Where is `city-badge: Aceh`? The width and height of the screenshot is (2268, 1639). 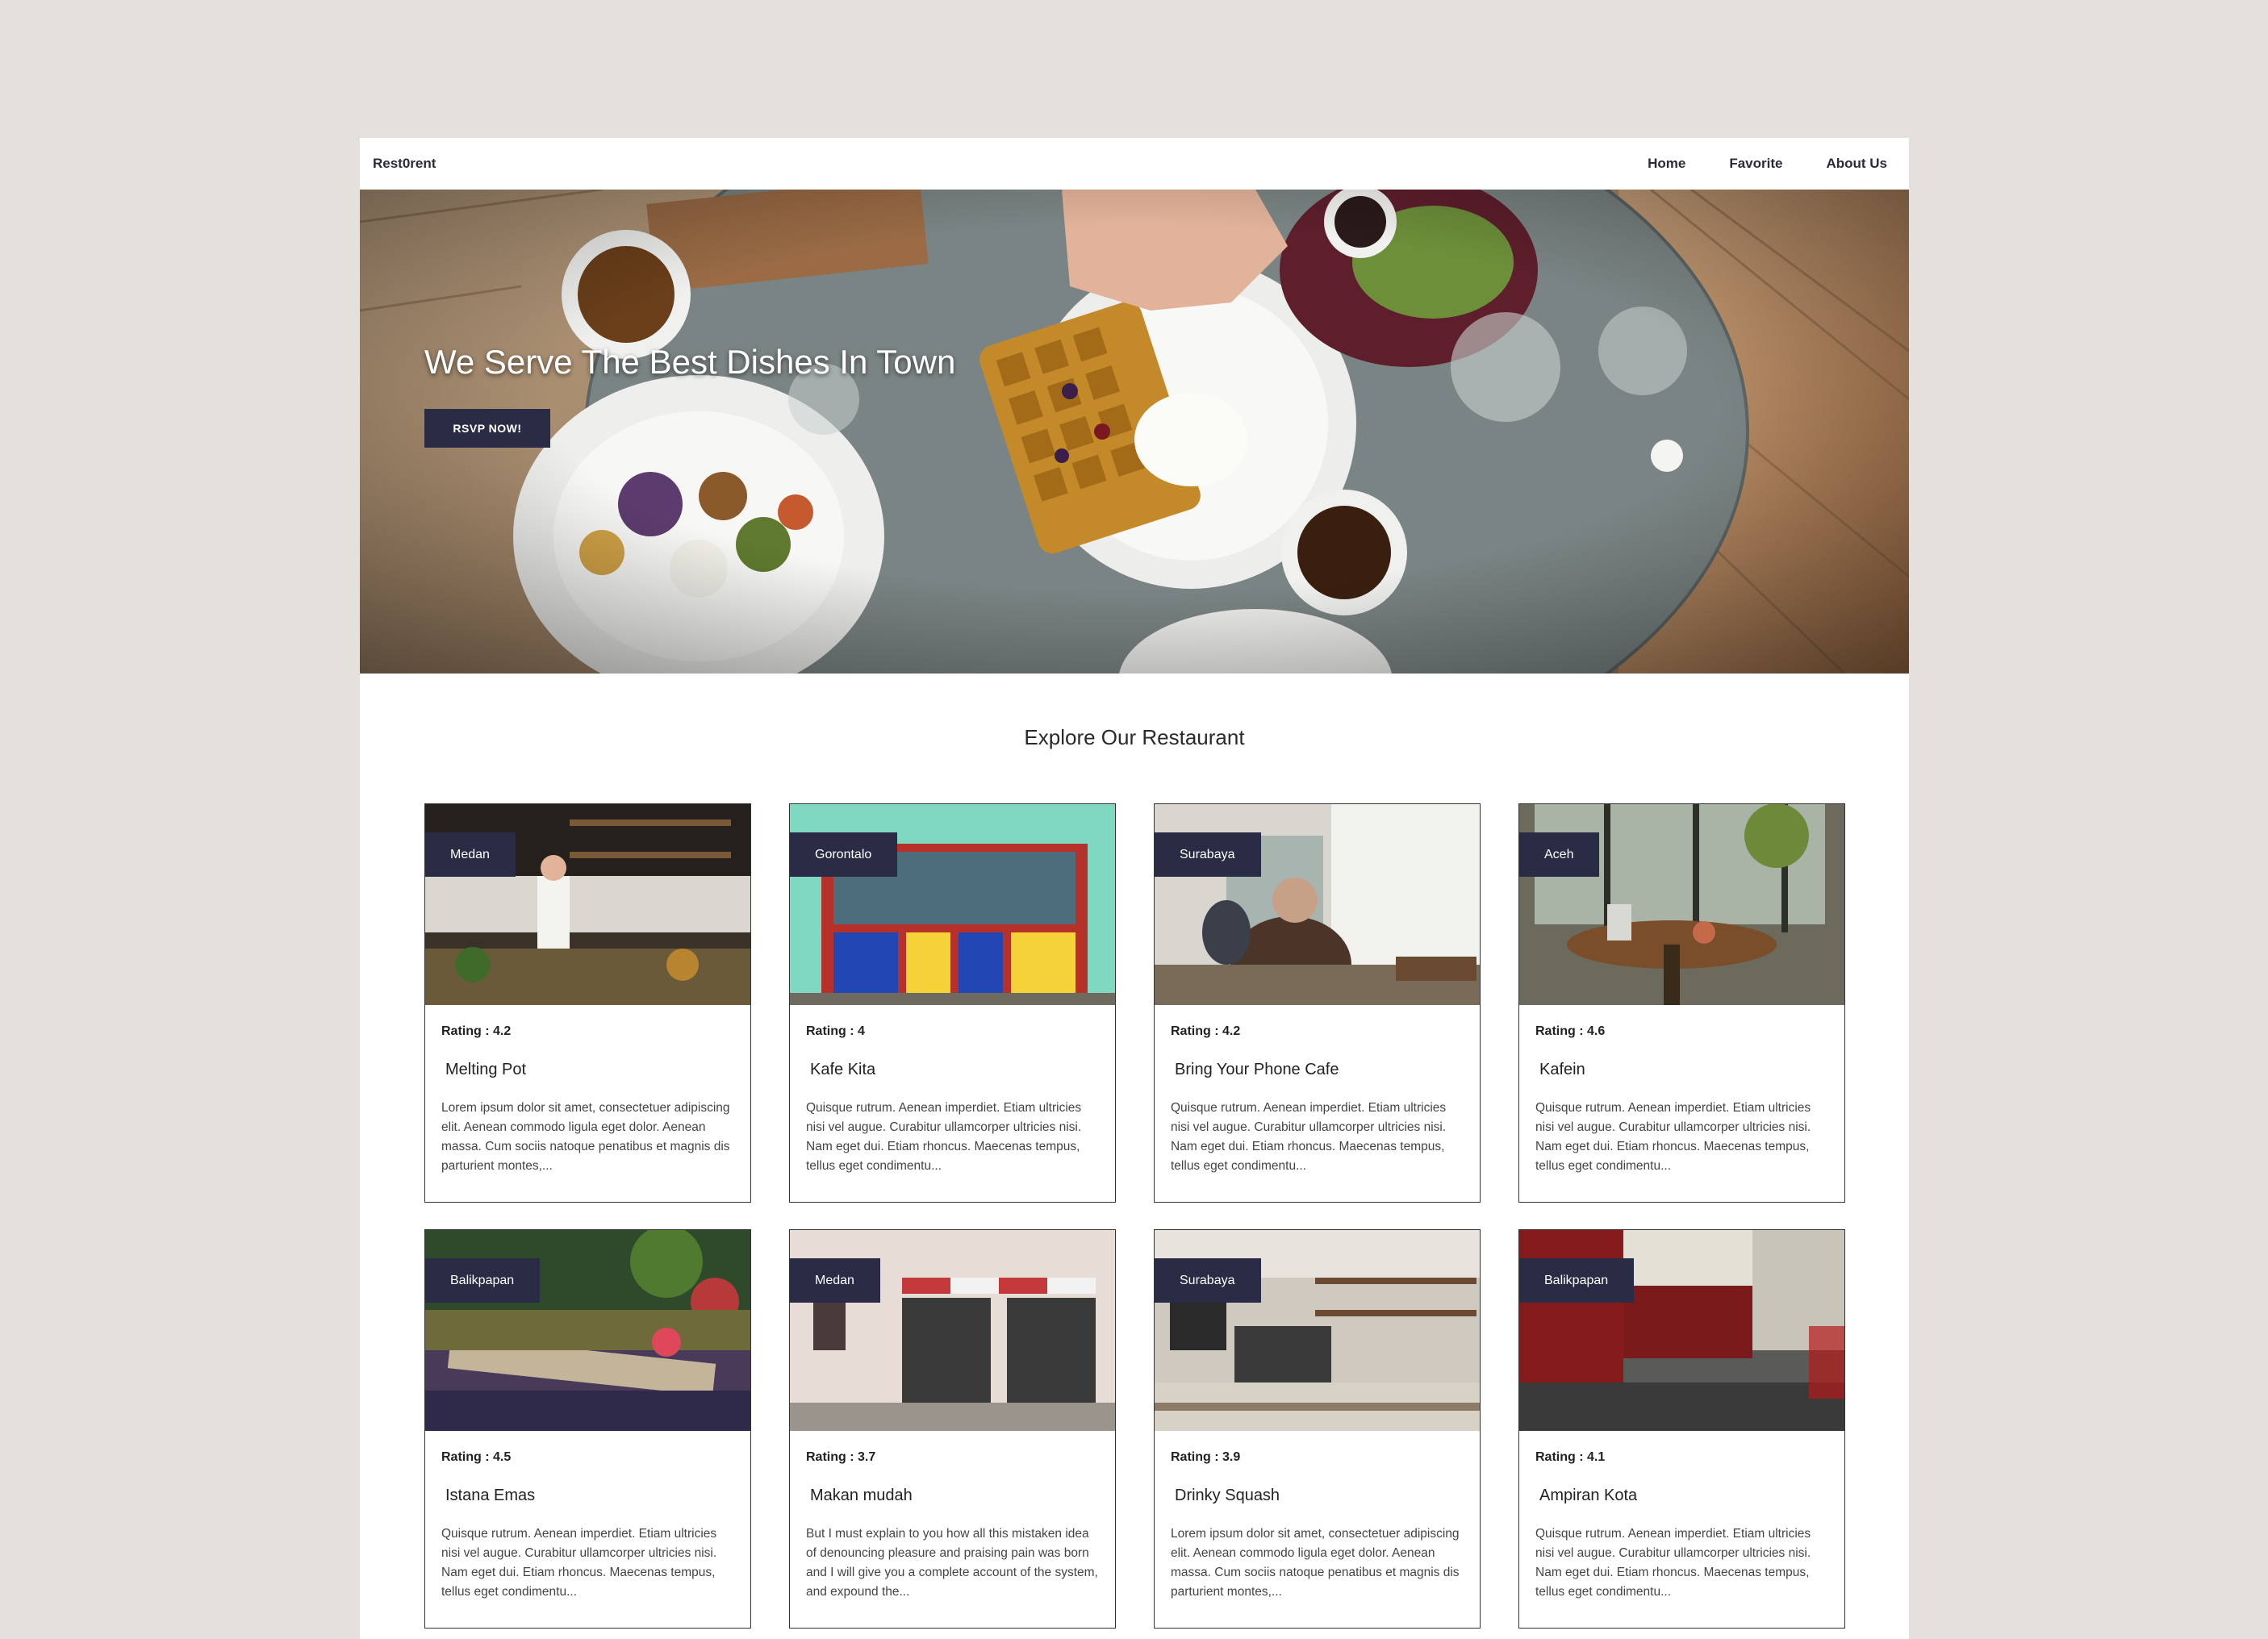 city-badge: Aceh is located at coordinates (1559, 854).